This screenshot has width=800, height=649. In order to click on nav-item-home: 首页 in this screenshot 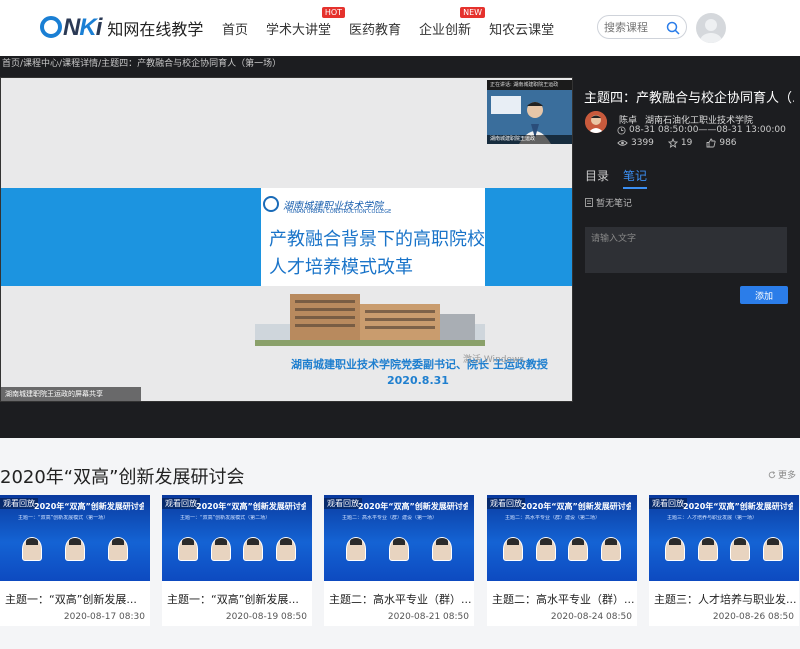, I will do `click(235, 28)`.